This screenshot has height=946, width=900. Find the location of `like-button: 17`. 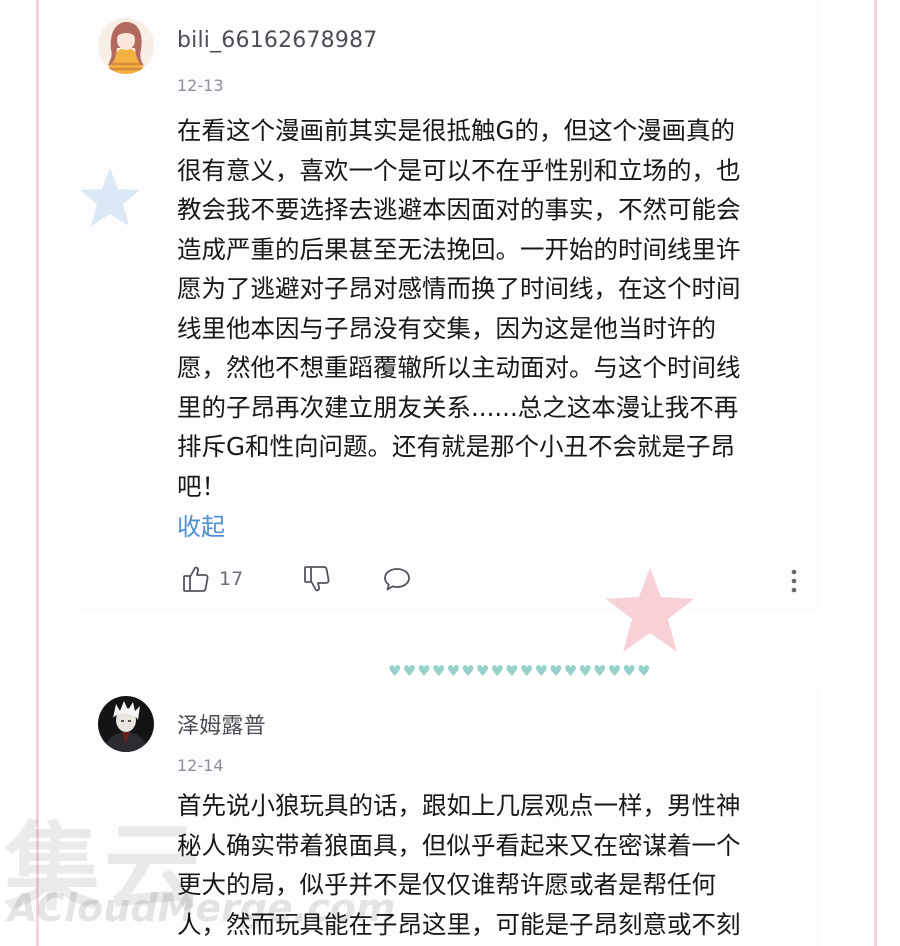

like-button: 17 is located at coordinates (212, 579).